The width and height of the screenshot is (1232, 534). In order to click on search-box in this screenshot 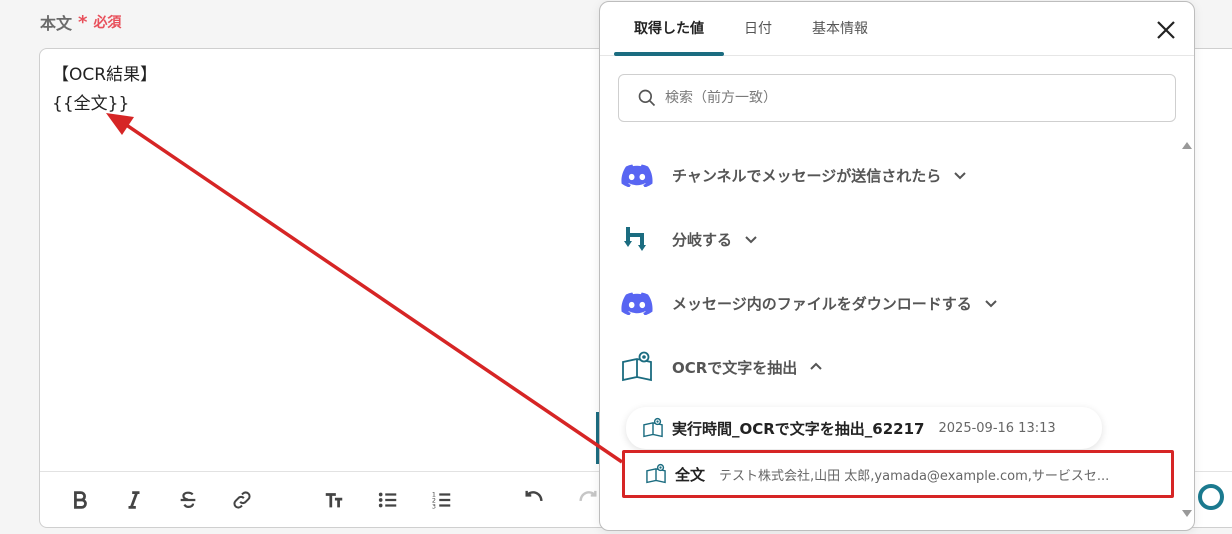, I will do `click(897, 98)`.